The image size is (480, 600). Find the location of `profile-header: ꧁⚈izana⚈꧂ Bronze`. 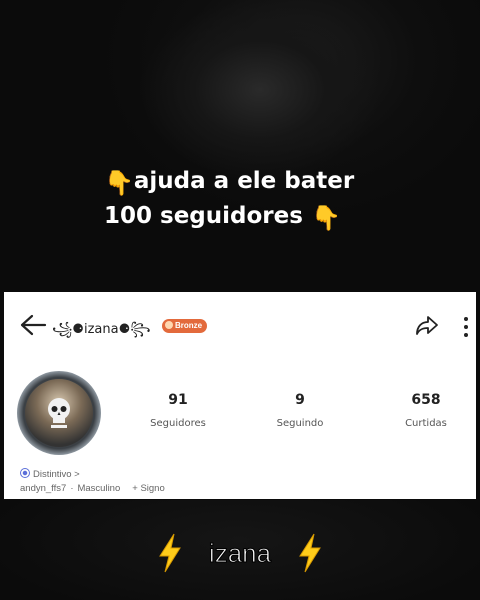

profile-header: ꧁⚈izana⚈꧂ Bronze is located at coordinates (240, 327).